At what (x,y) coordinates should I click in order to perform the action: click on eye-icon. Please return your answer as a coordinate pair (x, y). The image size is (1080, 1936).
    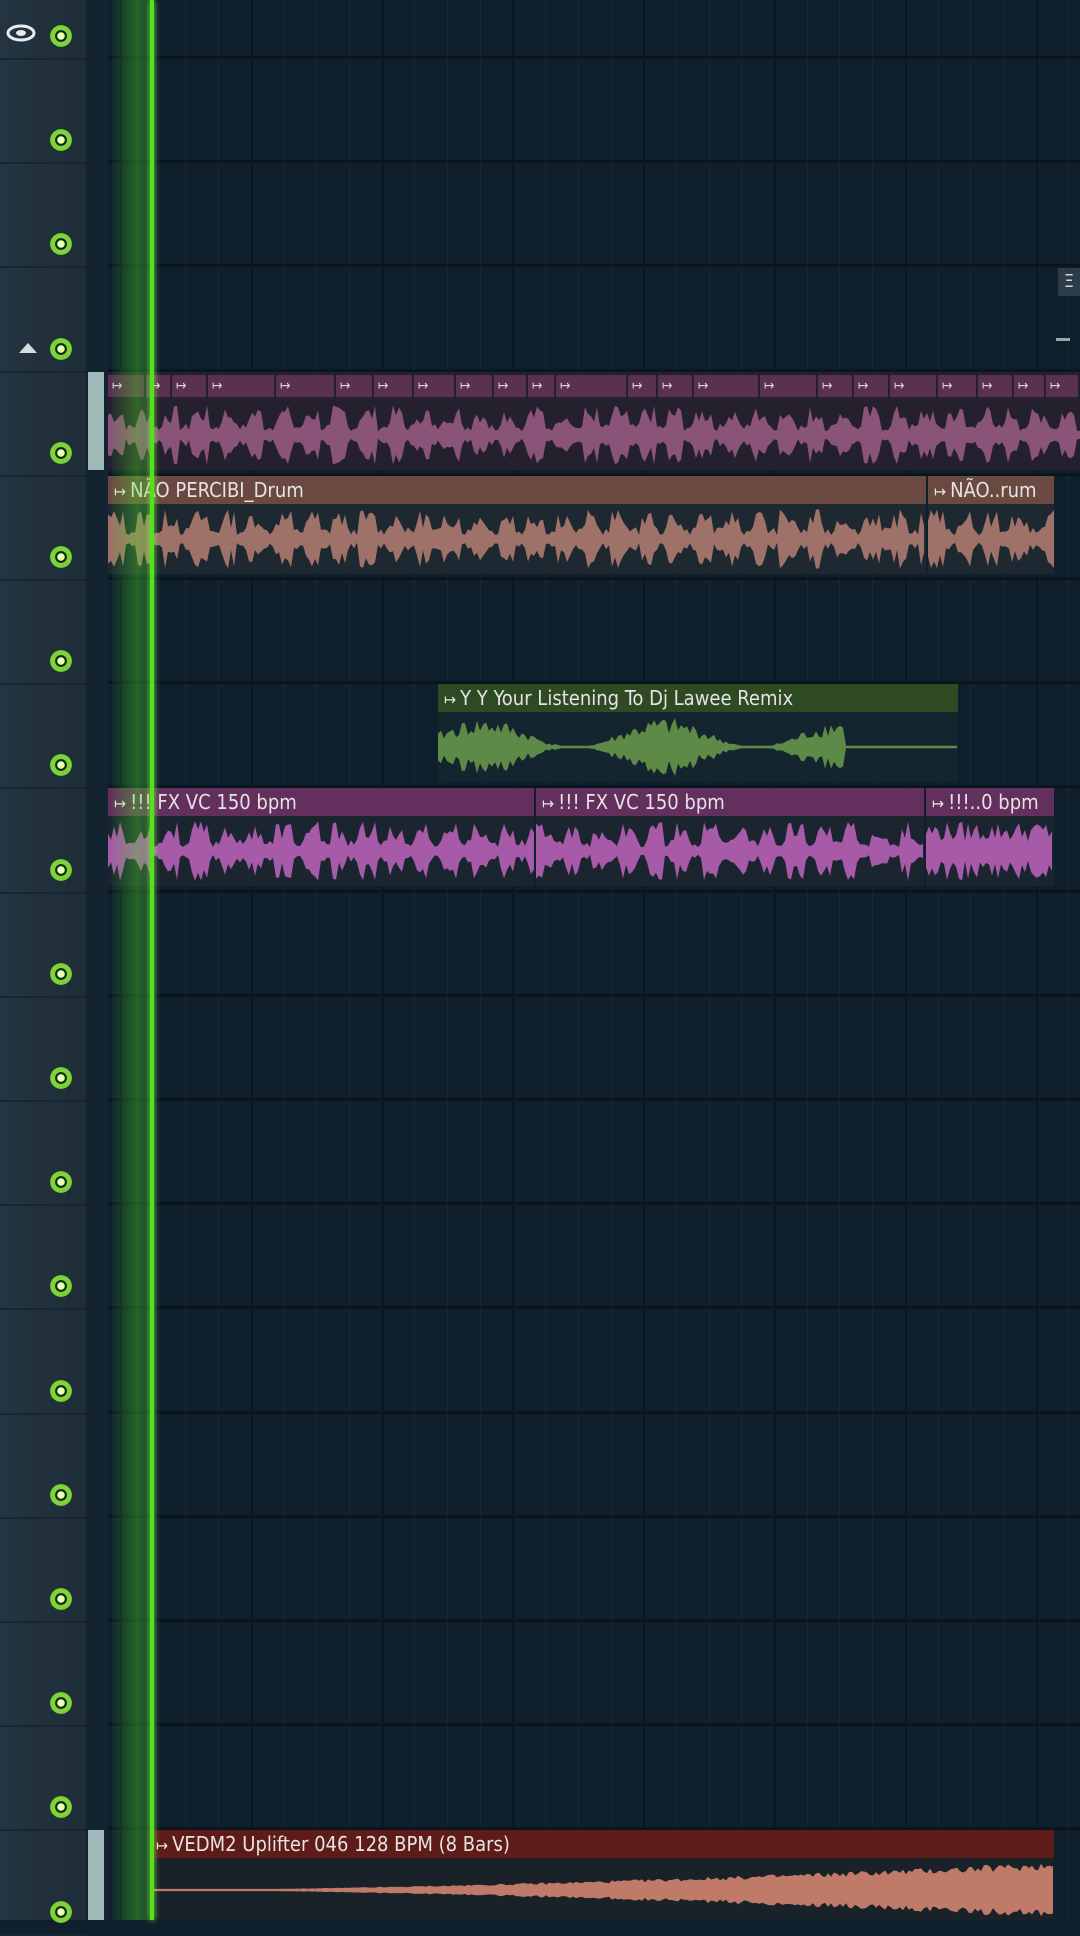
    Looking at the image, I should click on (21, 33).